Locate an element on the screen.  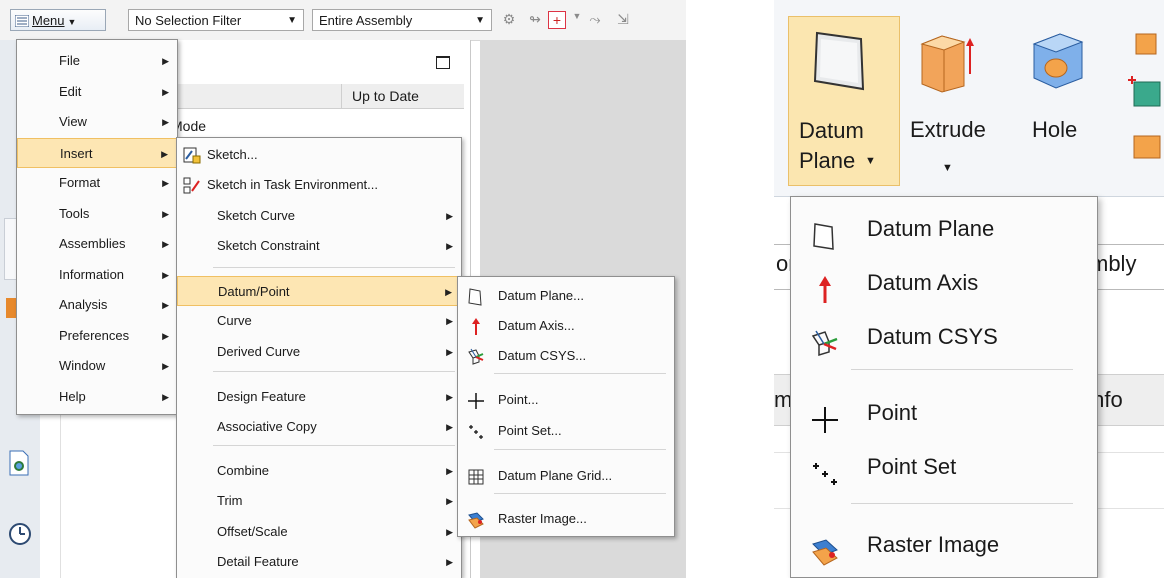
snap-icon: ⚙ is located at coordinates (509, 20).